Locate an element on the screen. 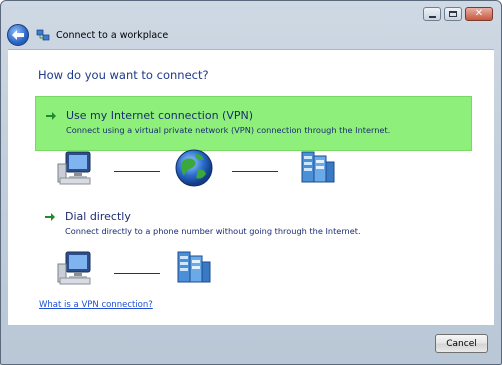  minimize-button is located at coordinates (432, 14).